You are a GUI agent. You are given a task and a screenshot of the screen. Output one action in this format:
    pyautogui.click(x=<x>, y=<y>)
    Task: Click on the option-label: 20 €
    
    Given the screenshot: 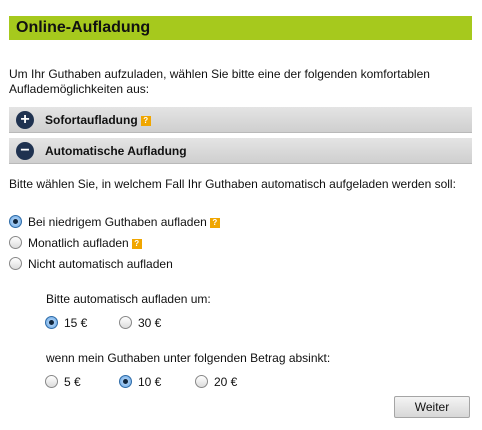 What is the action you would take?
    pyautogui.click(x=226, y=382)
    